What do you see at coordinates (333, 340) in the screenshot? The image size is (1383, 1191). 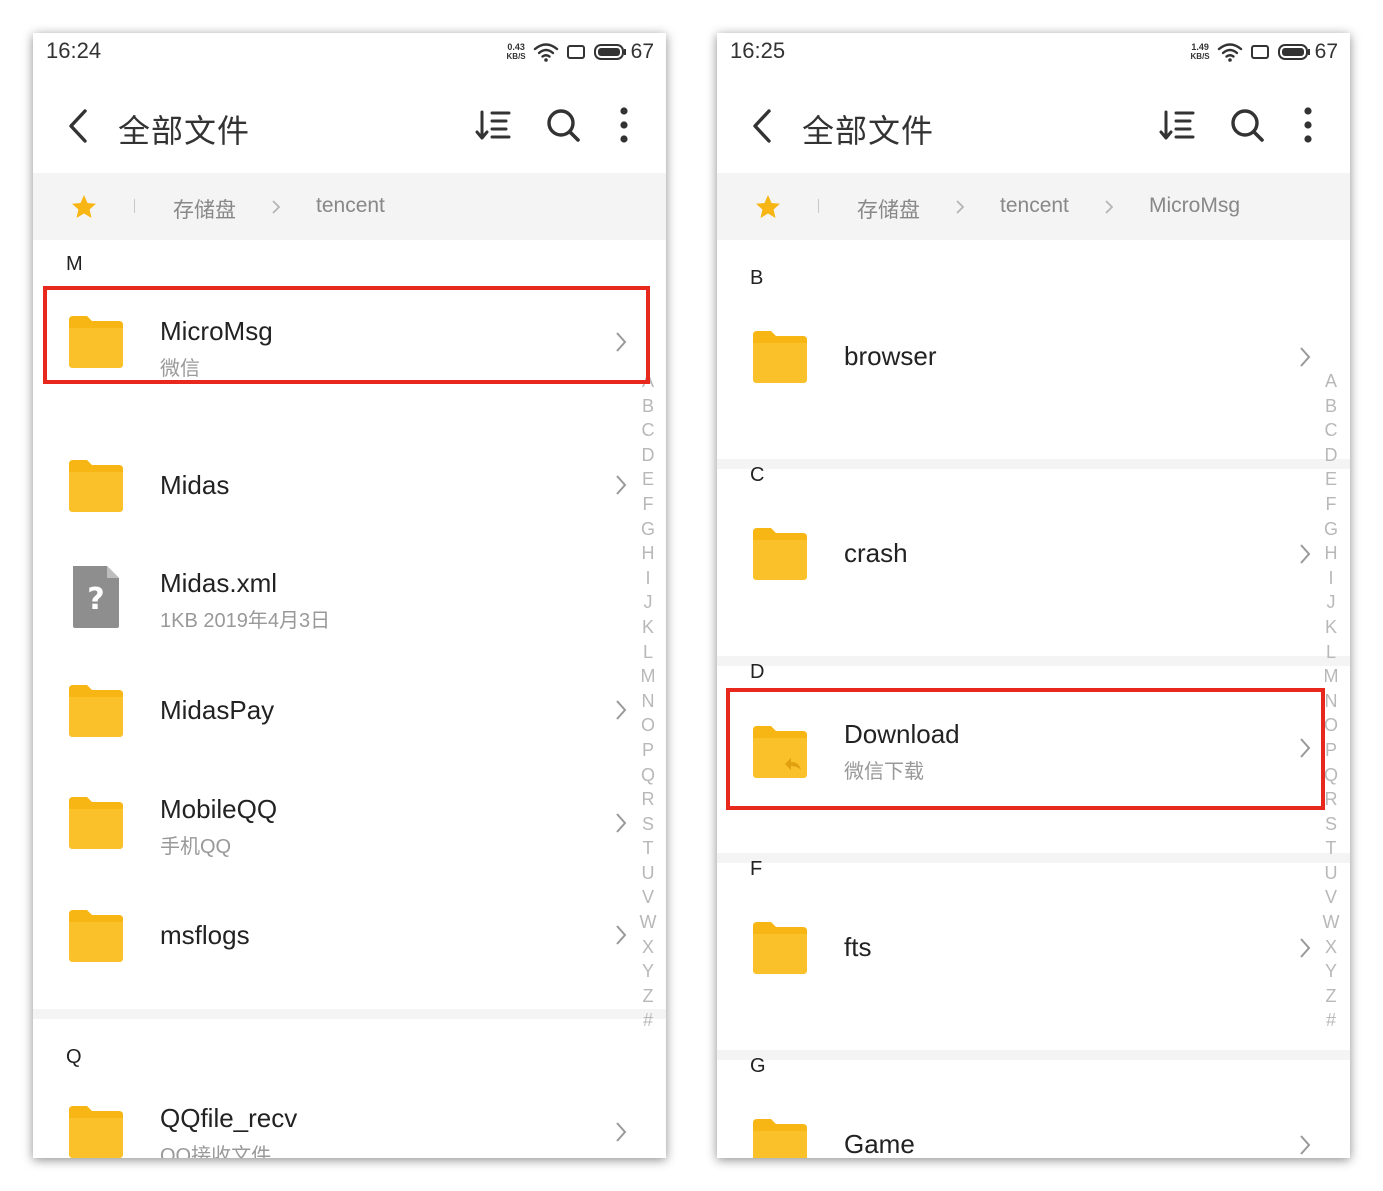 I see `list-item-micromsg: MicroMsg 微信` at bounding box center [333, 340].